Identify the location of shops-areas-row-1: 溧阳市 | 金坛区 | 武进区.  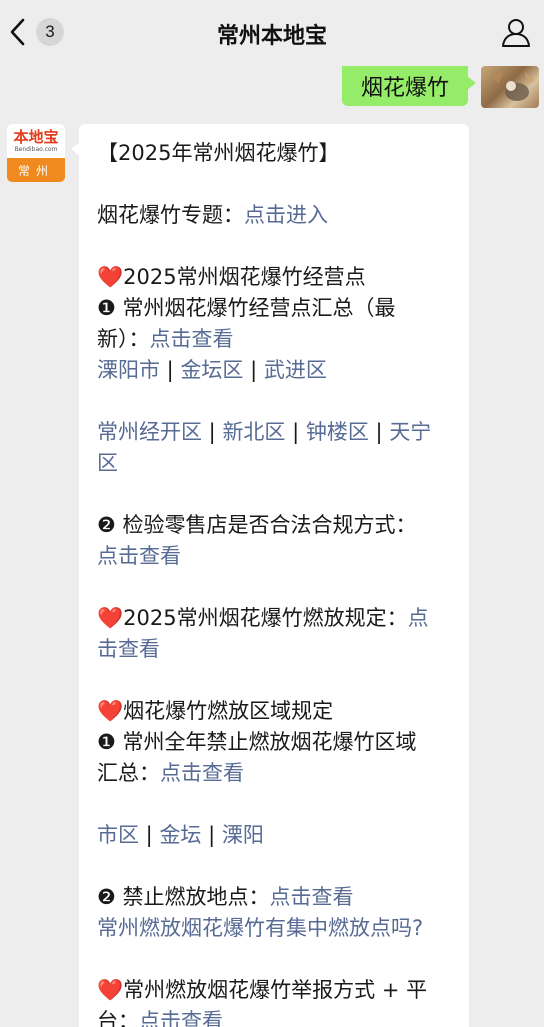
(212, 370).